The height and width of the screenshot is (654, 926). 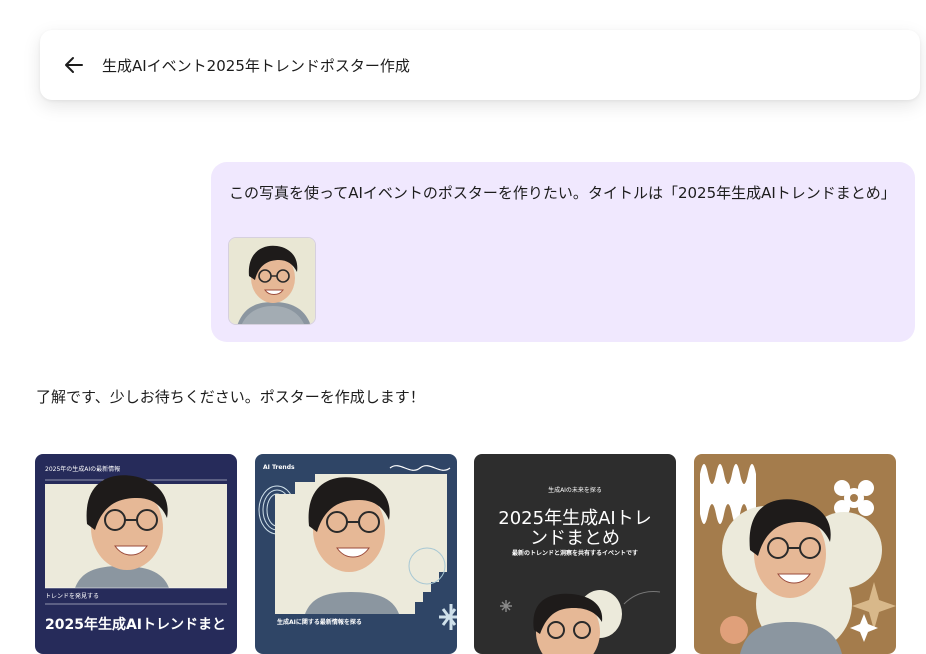 What do you see at coordinates (575, 538) in the screenshot?
I see `poster-3-title-line2: ンドまとめ` at bounding box center [575, 538].